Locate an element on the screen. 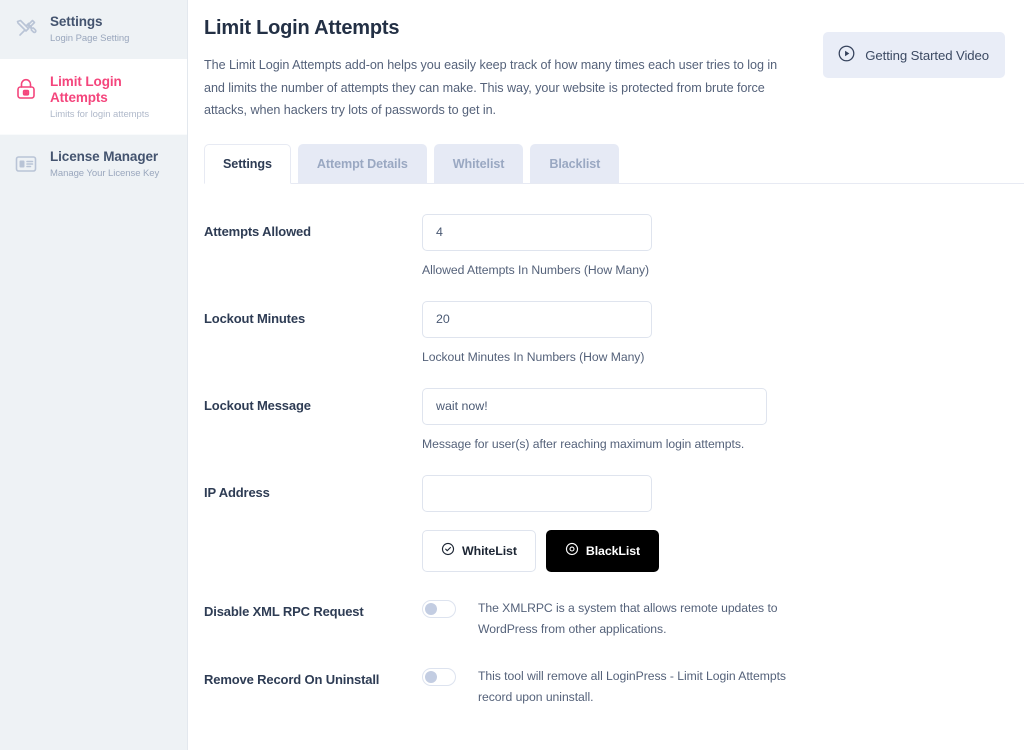 Image resolution: width=1024 pixels, height=750 pixels. attempts-allowed-label: Attempts Allowed is located at coordinates (257, 231).